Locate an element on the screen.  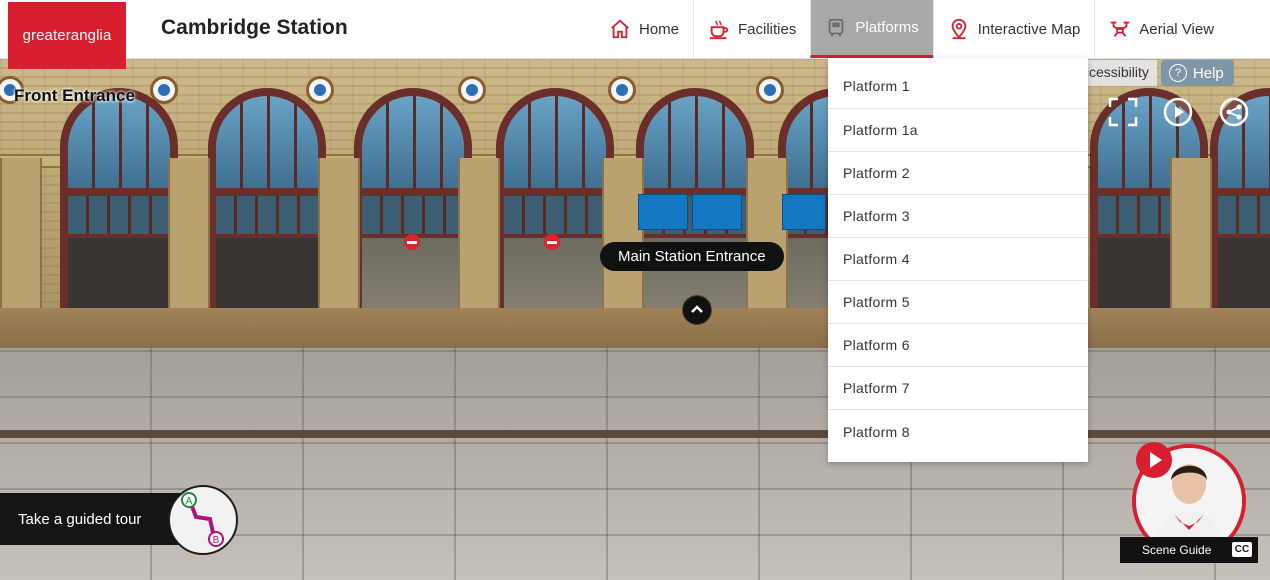
svg-text: A is located at coordinates (189, 501).